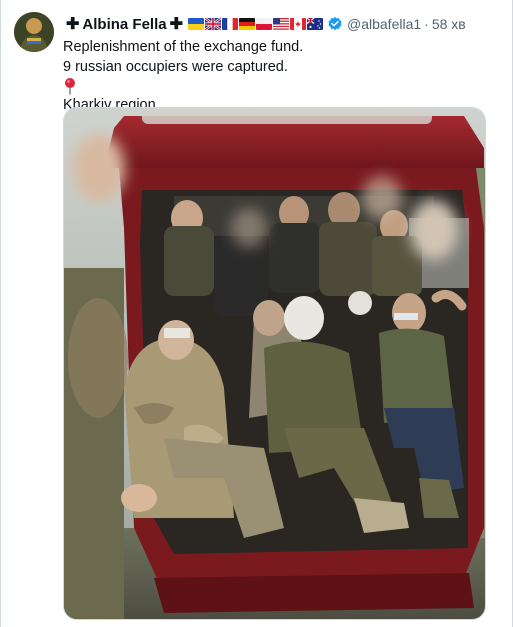 This screenshot has height=627, width=513. I want to click on display-name: Albina Fella, so click(124, 24).